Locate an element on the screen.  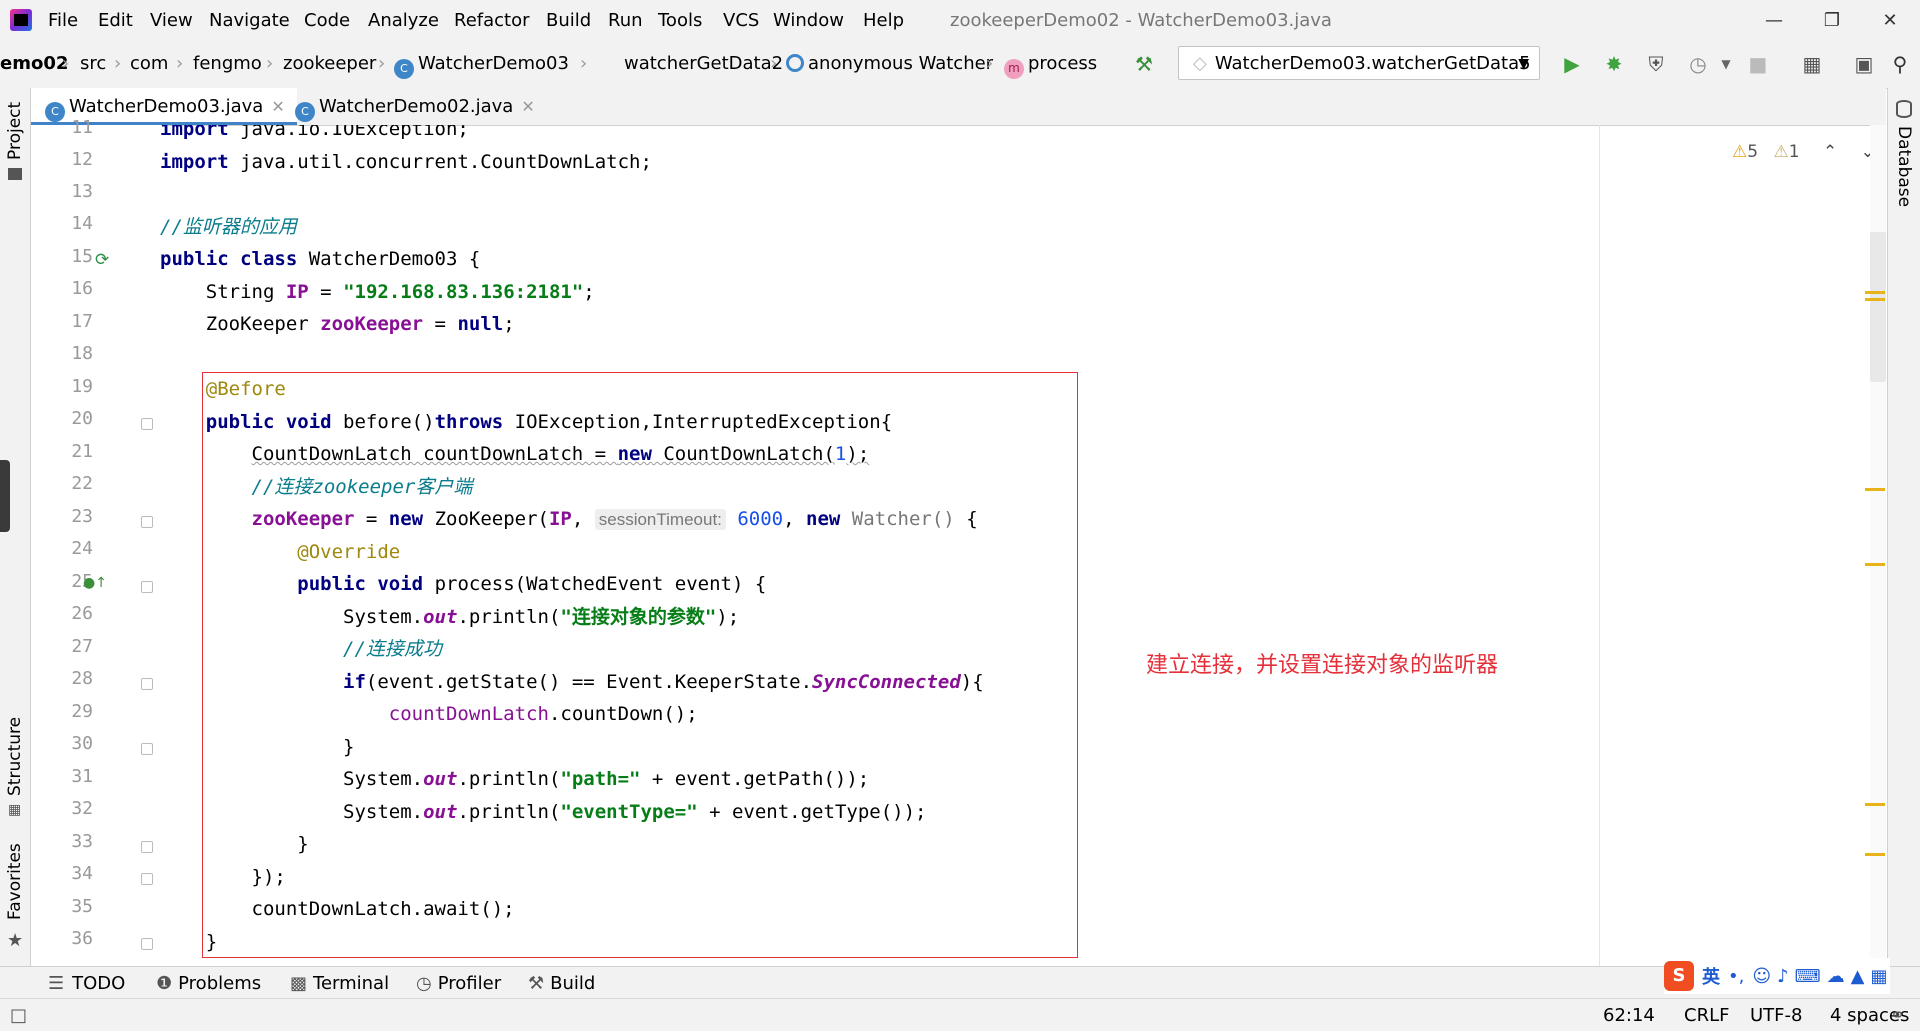
menu-refactor: Refactor is located at coordinates (492, 20).